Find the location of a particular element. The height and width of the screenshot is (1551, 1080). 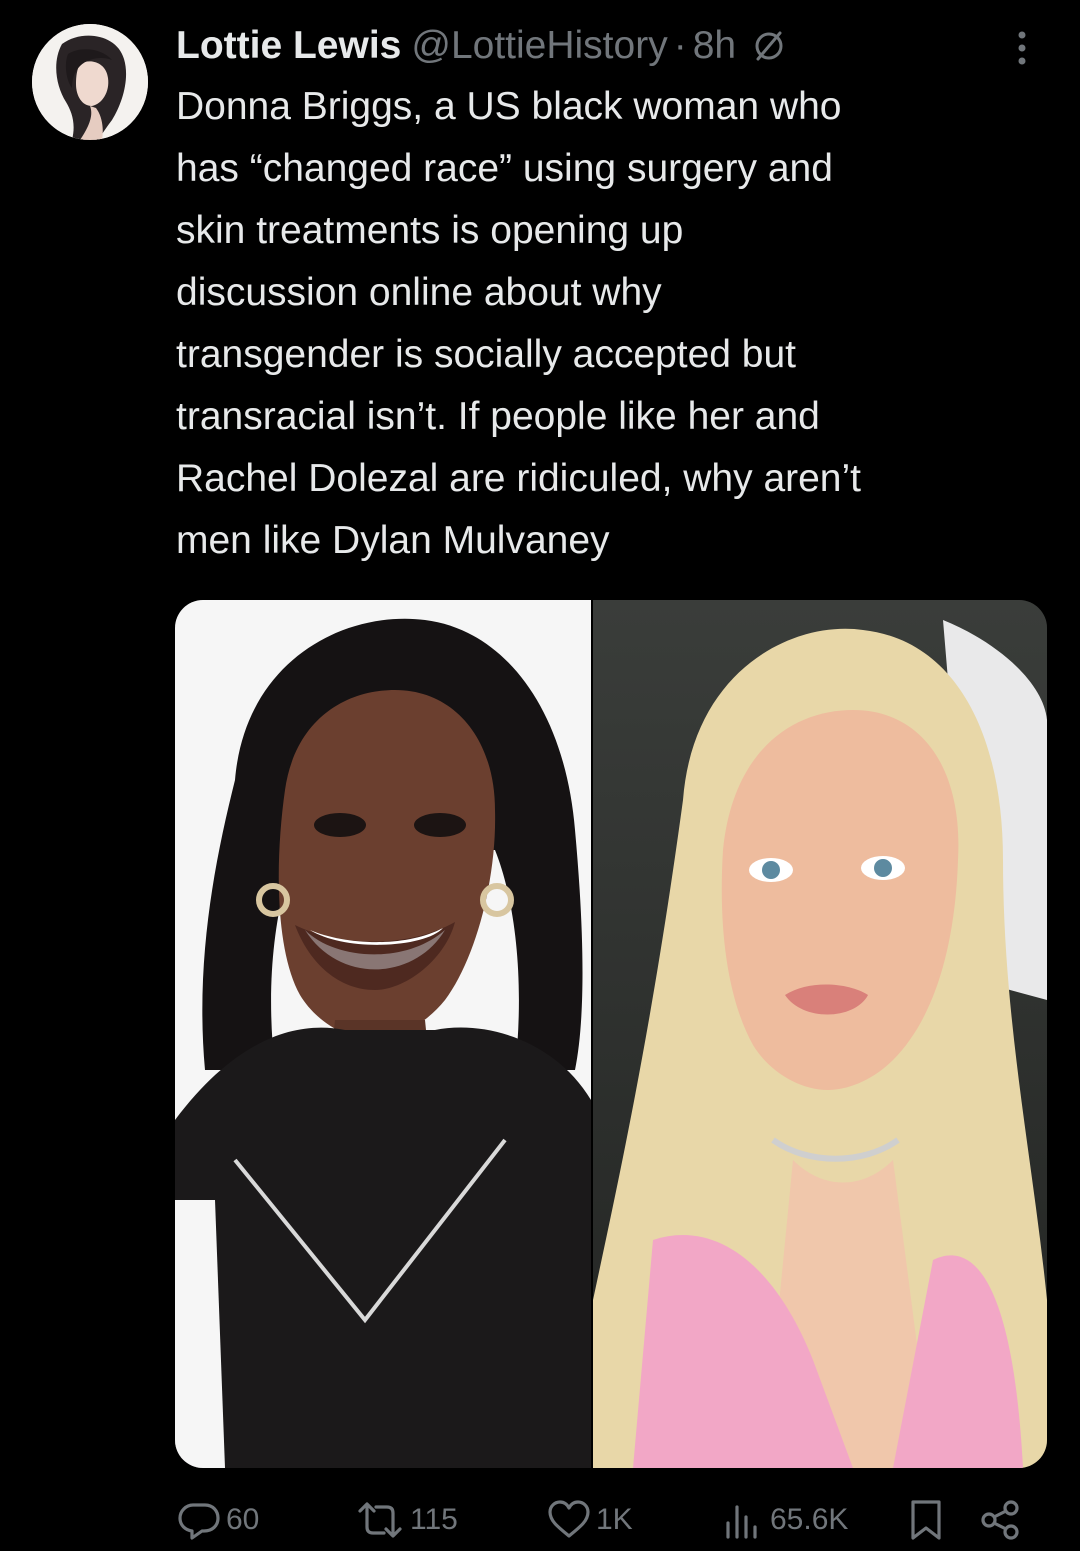

repost-button: 115 is located at coordinates (406, 1520).